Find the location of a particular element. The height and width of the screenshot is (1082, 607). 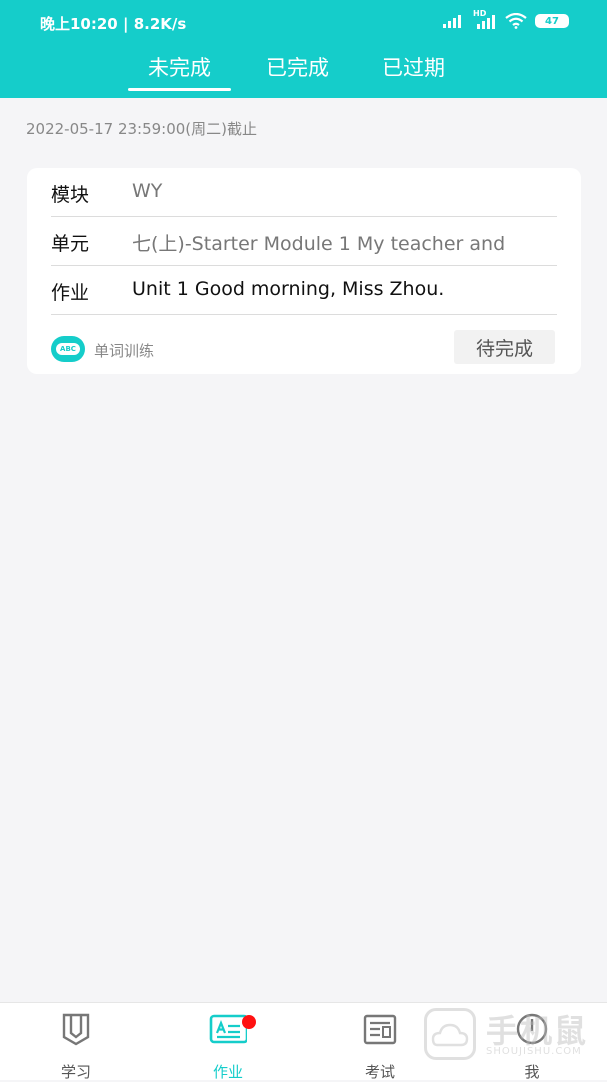

watermark-logo-icon is located at coordinates (450, 1034).